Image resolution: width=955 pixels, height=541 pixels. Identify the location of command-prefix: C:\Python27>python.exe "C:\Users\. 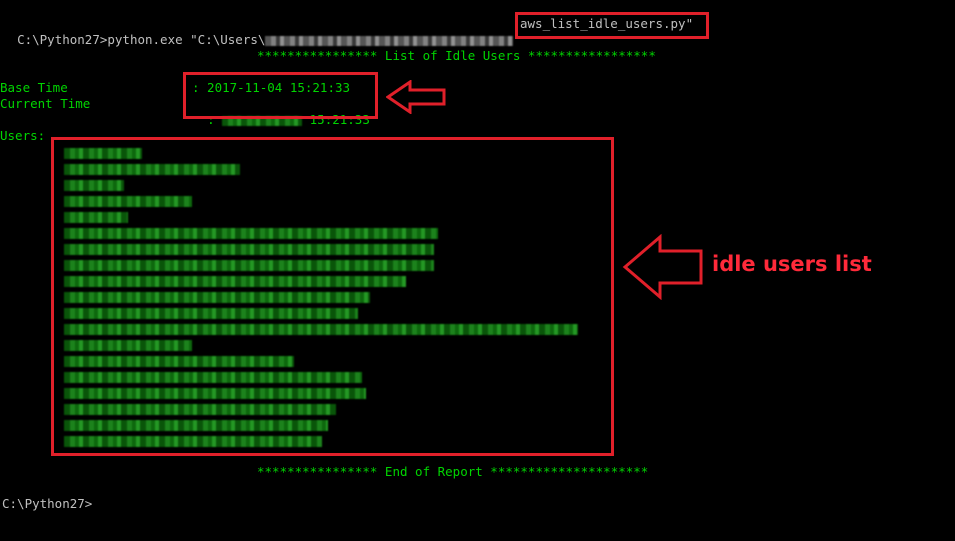
(141, 39).